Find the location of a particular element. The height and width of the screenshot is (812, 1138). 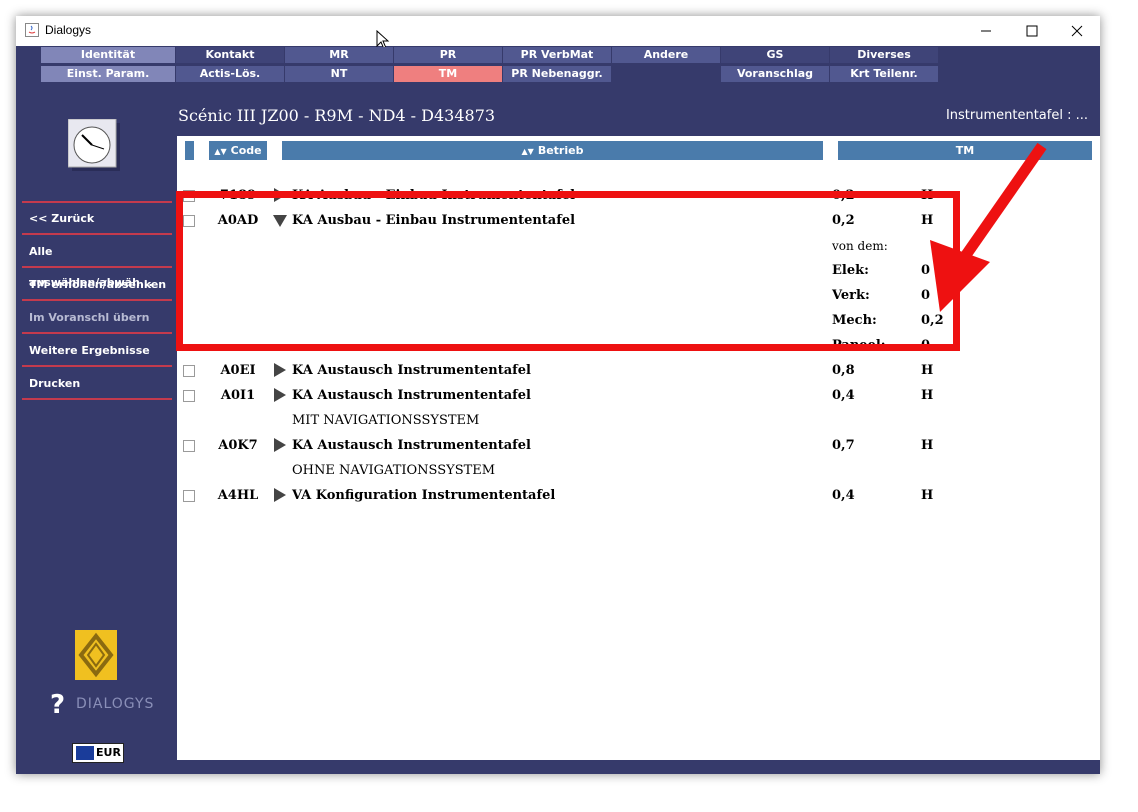

tab-actis-los: Actis-Lös. is located at coordinates (230, 74).